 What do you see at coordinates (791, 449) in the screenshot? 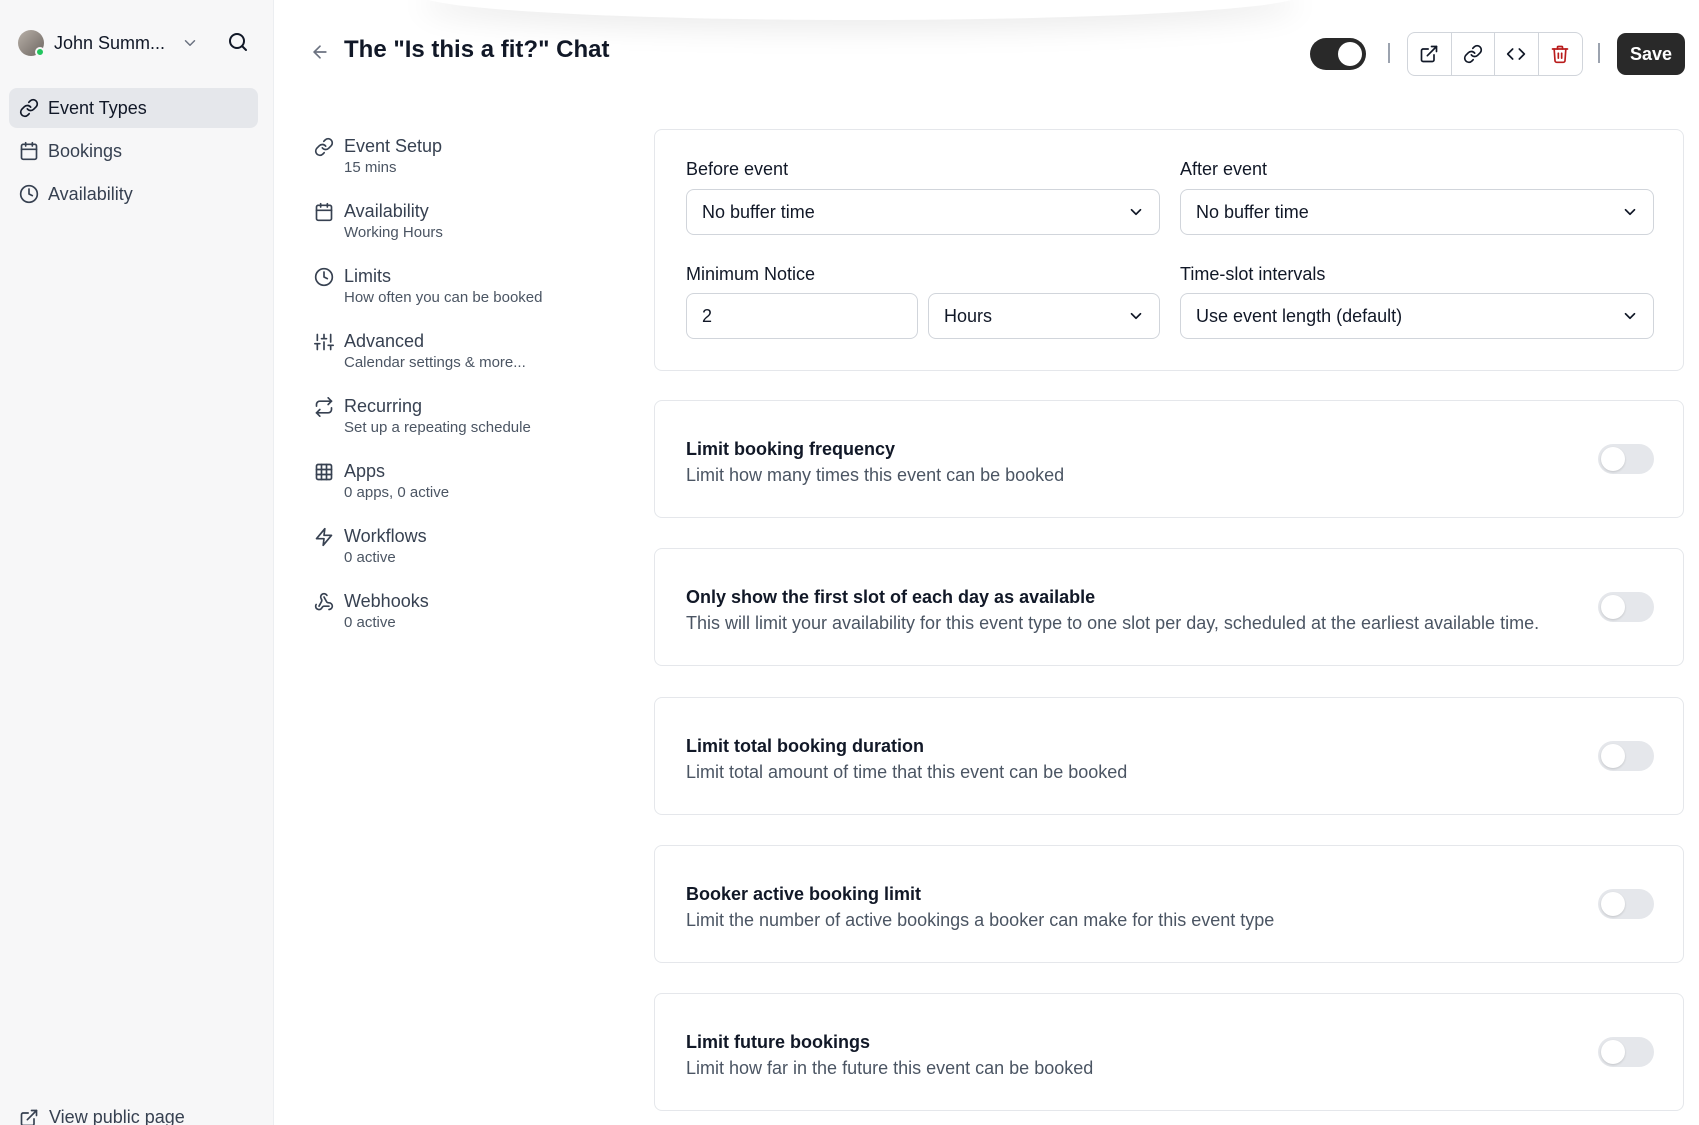
I see `setting-title: Limit booking frequency` at bounding box center [791, 449].